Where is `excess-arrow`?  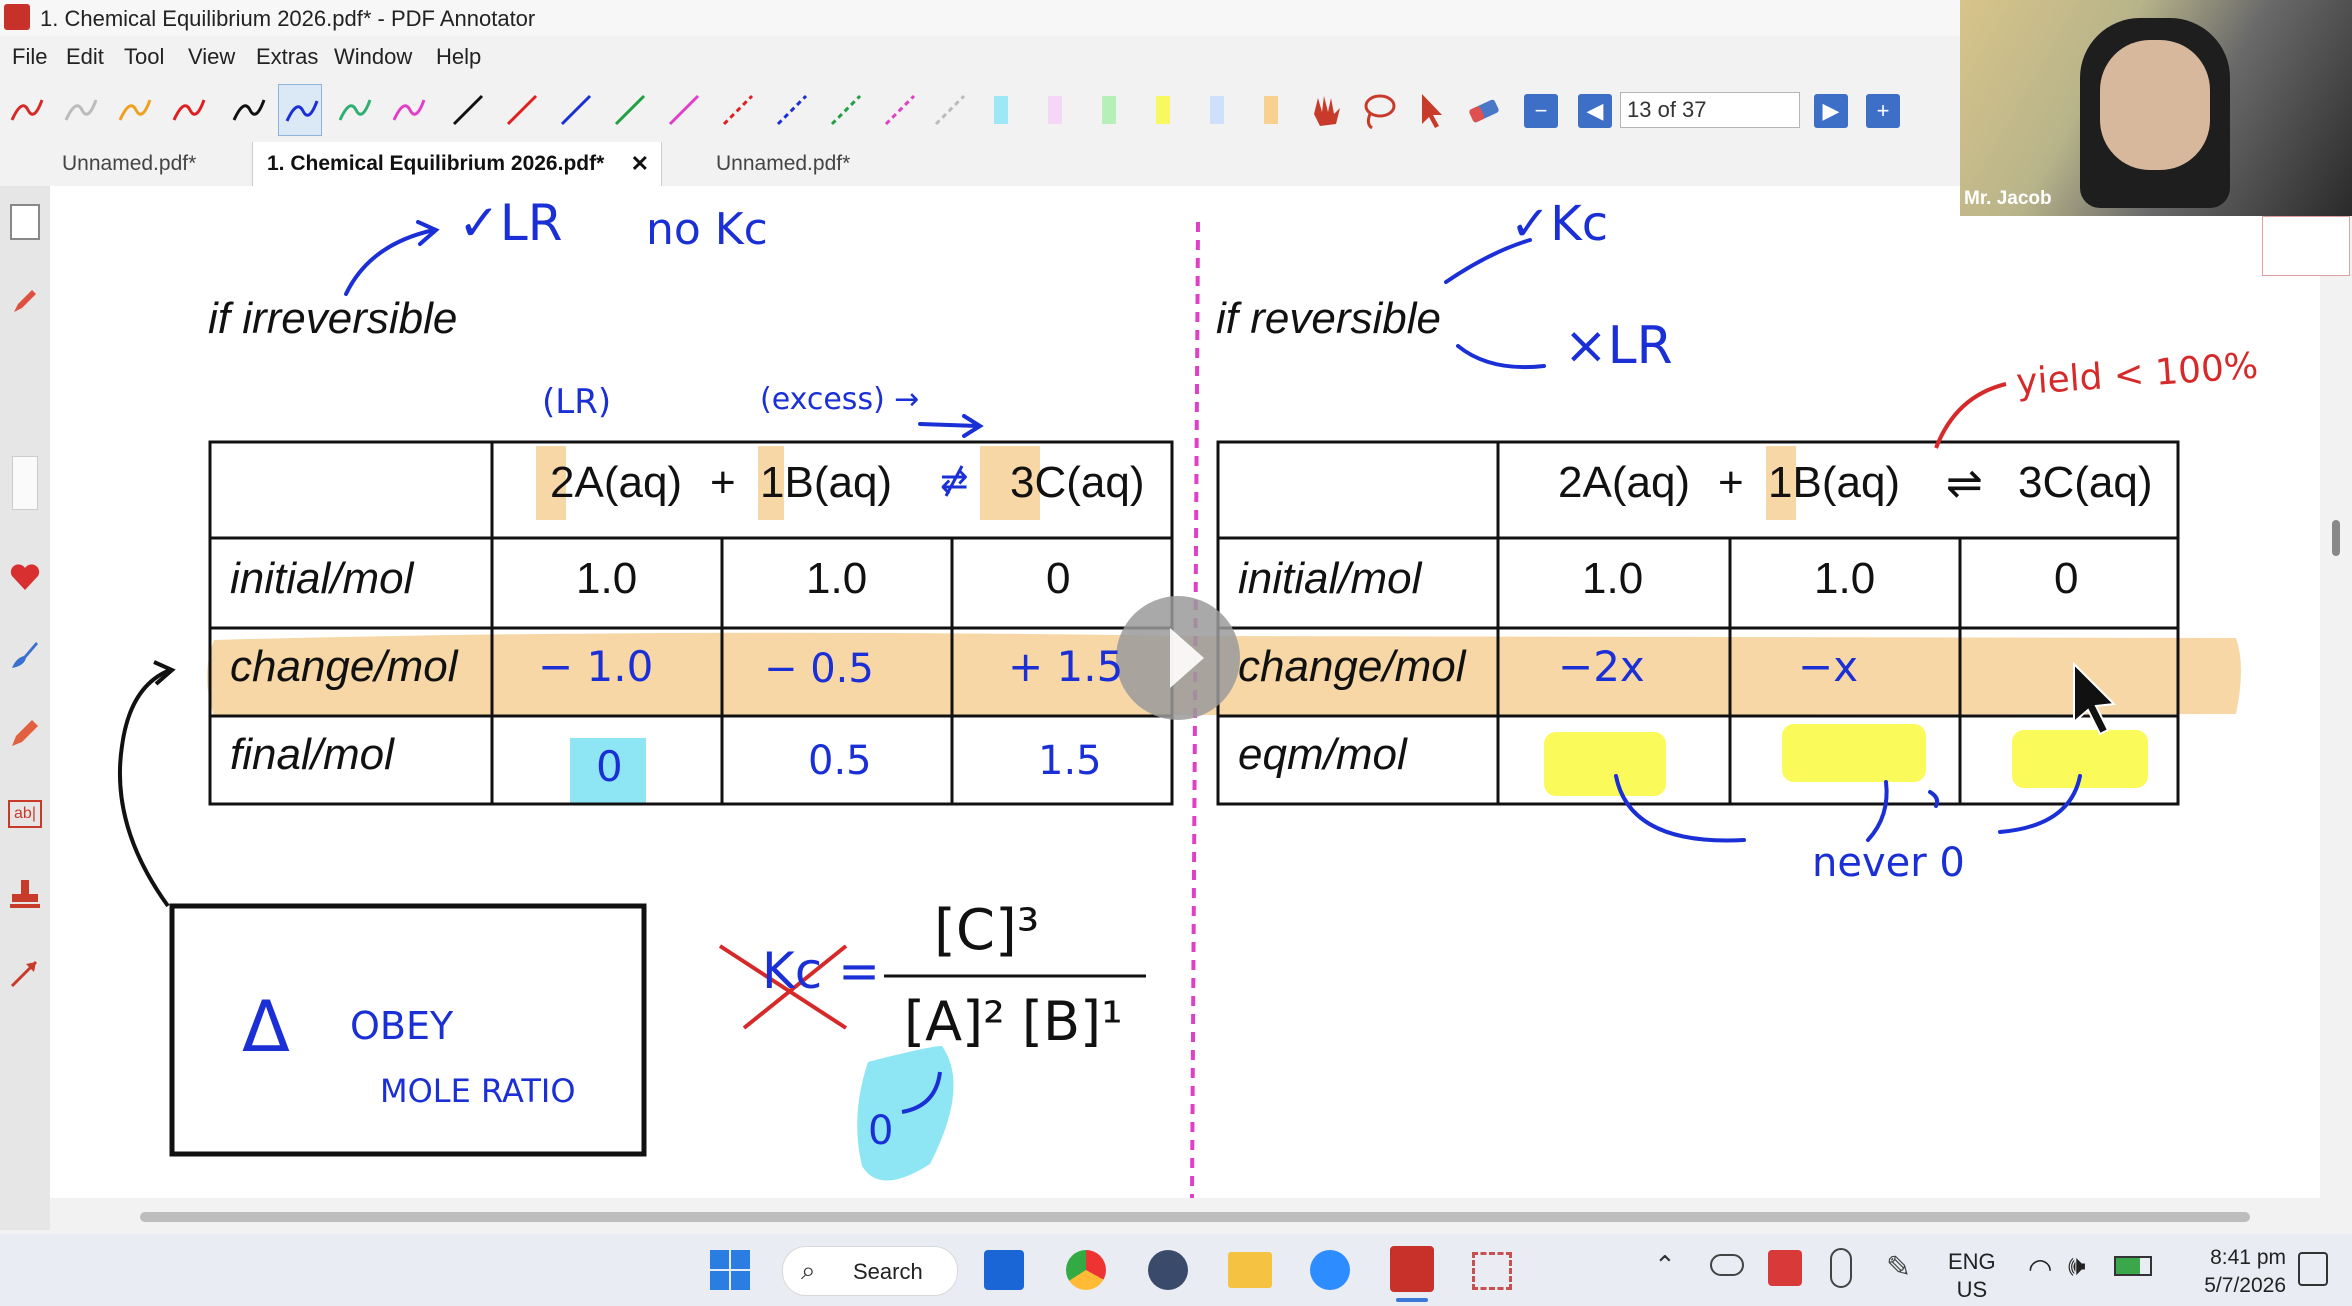 excess-arrow is located at coordinates (951, 426).